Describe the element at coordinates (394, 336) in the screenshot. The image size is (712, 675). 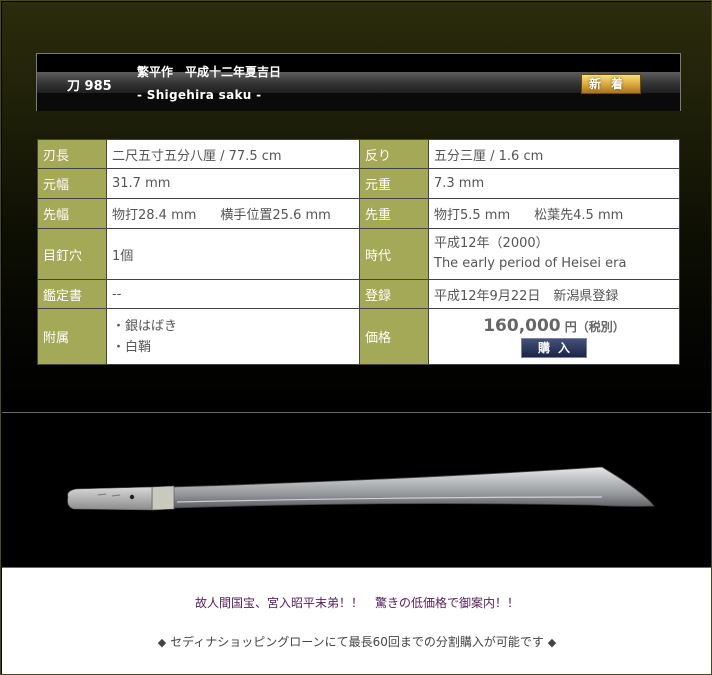
I see `label-kakaku: 価格` at that location.